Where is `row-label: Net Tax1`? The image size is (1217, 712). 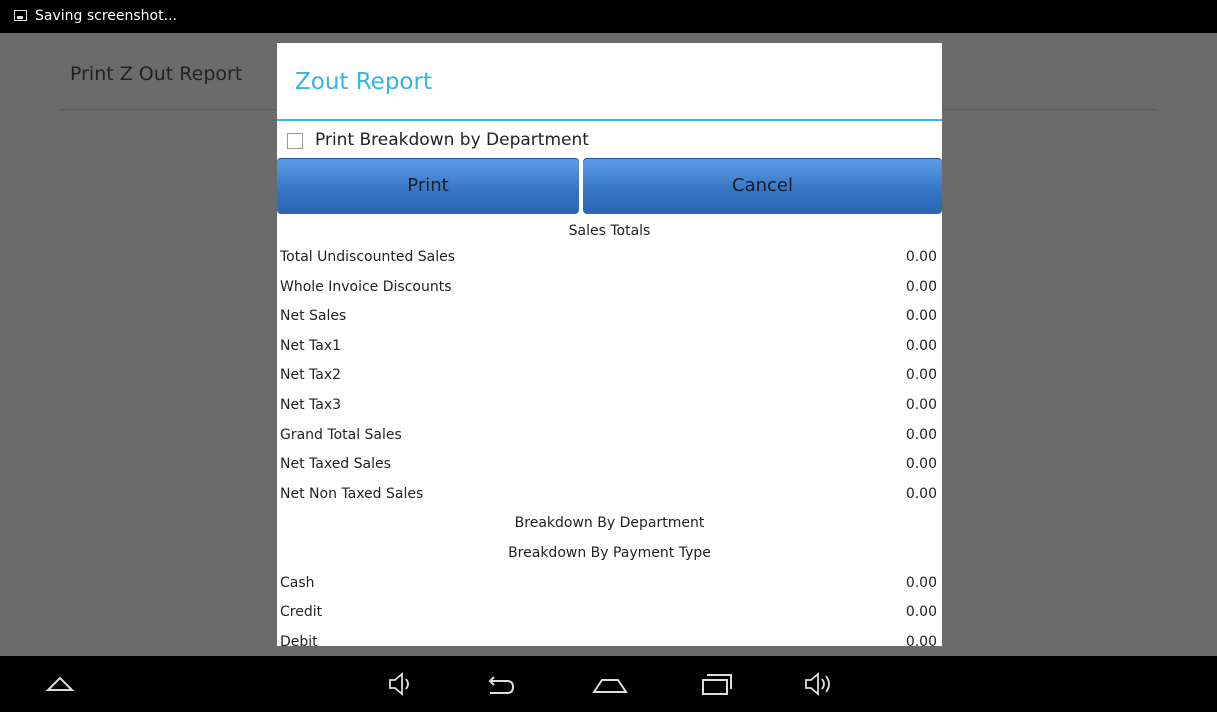
row-label: Net Tax1 is located at coordinates (311, 345).